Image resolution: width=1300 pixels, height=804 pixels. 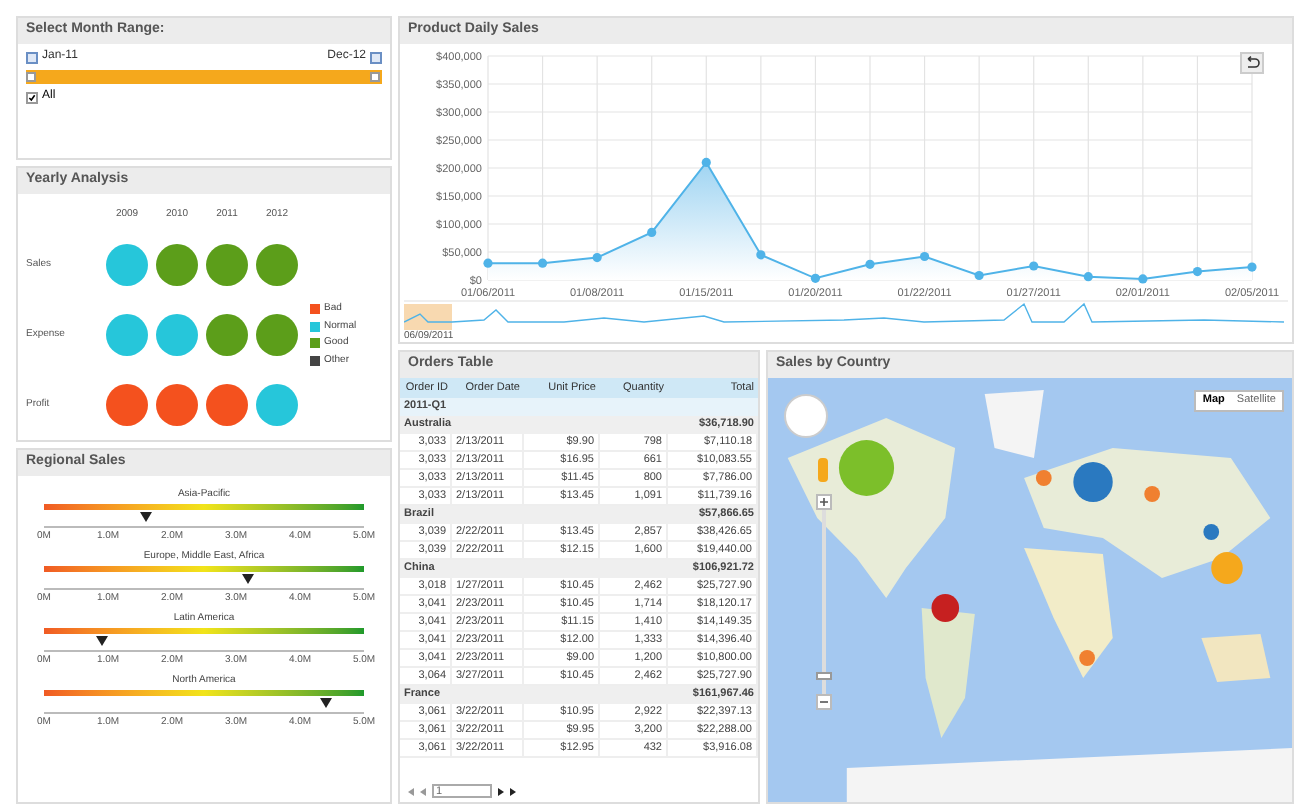 What do you see at coordinates (423, 791) in the screenshot?
I see `previous-page-icon` at bounding box center [423, 791].